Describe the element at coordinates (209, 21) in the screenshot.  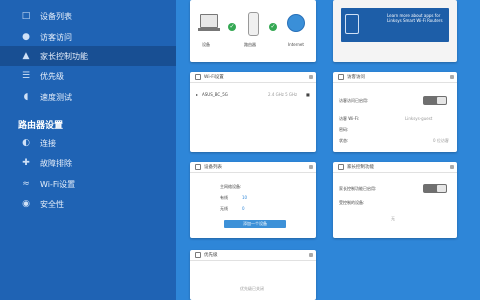
I see `computer-icon` at that location.